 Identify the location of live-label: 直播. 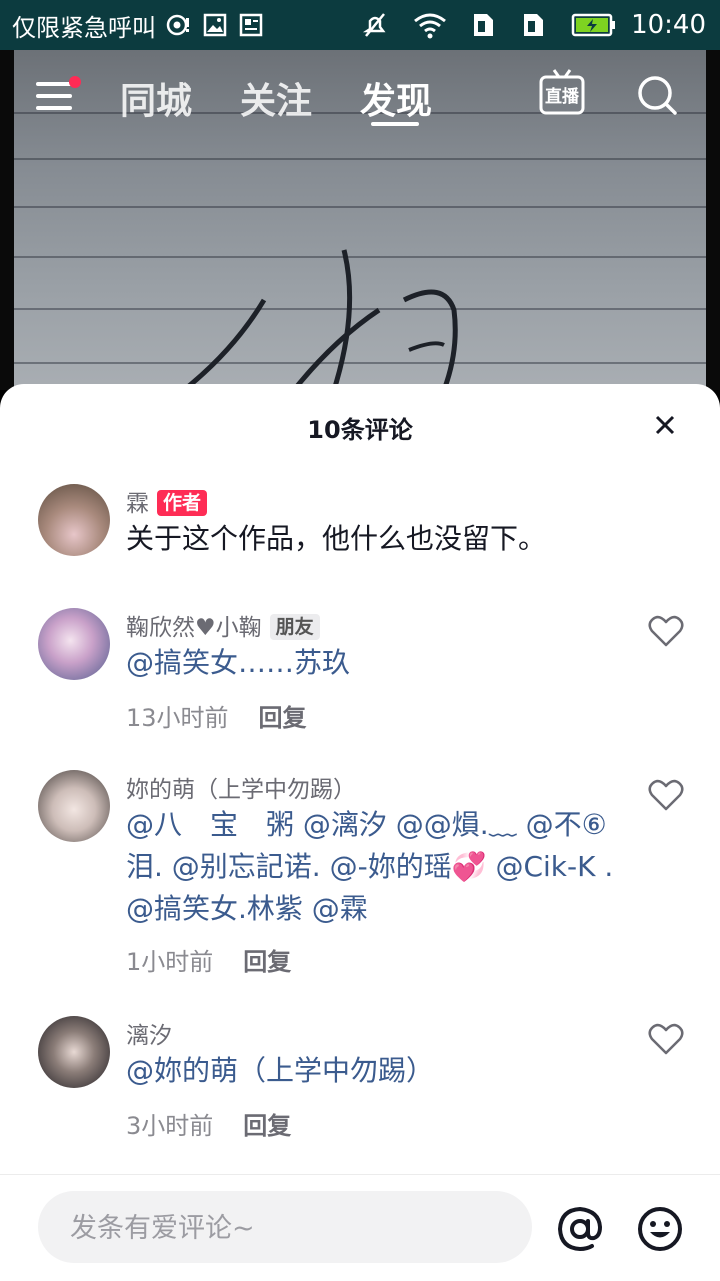
(562, 96).